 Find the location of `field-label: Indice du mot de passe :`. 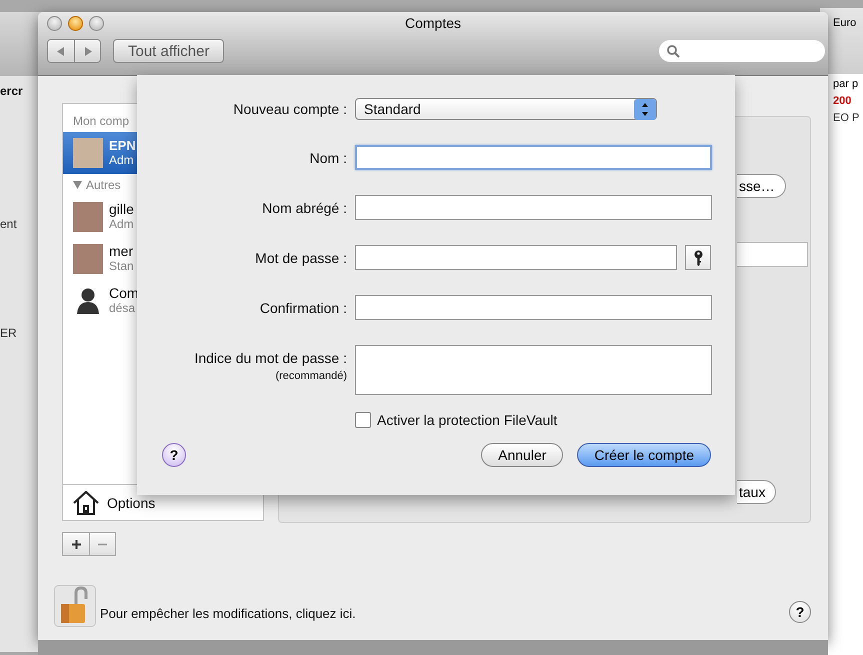

field-label: Indice du mot de passe : is located at coordinates (270, 358).